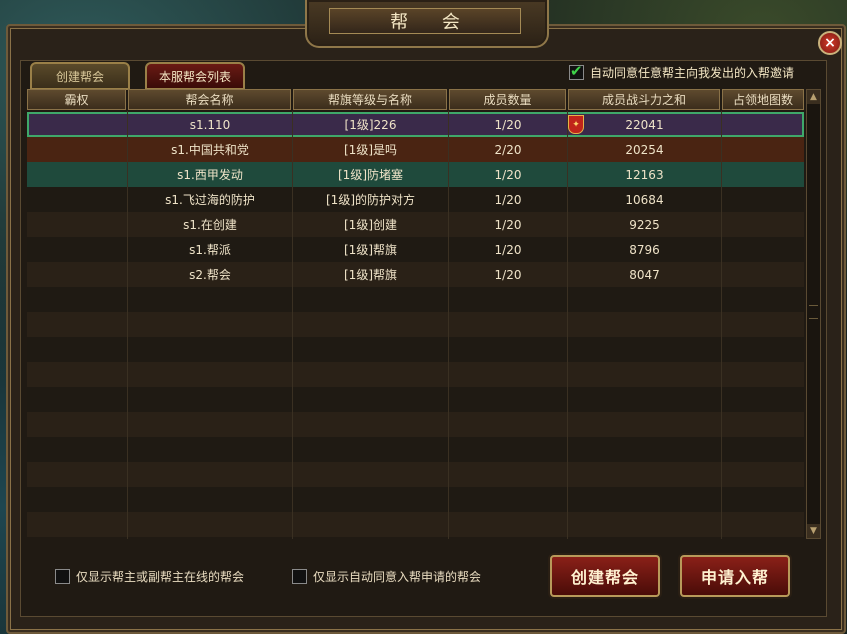  What do you see at coordinates (507, 99) in the screenshot?
I see `column-header-members: 成员数量` at bounding box center [507, 99].